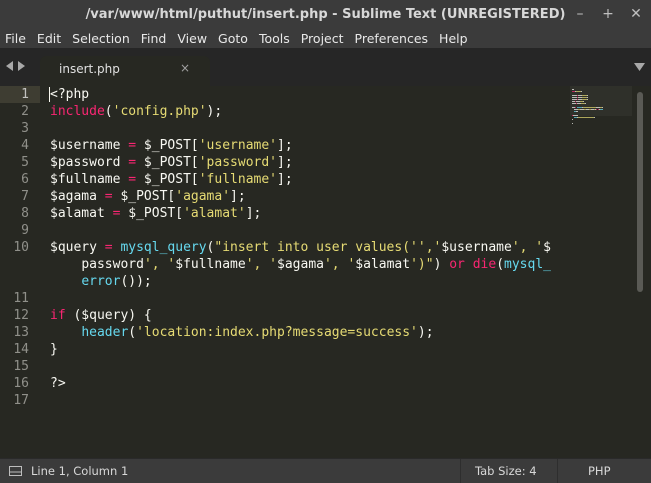 This screenshot has width=651, height=483. What do you see at coordinates (214, 111) in the screenshot?
I see `code-token: );` at bounding box center [214, 111].